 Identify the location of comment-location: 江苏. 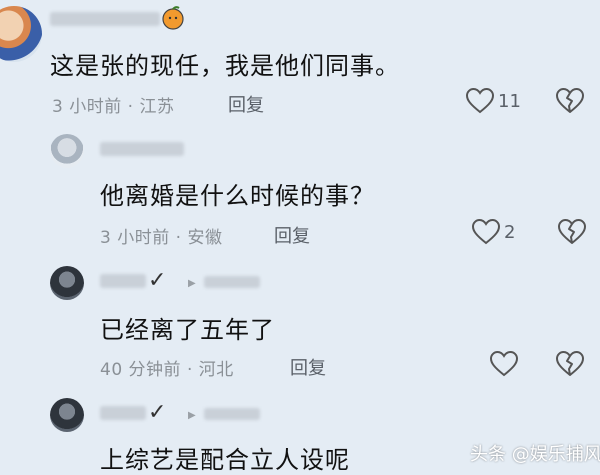
(157, 107).